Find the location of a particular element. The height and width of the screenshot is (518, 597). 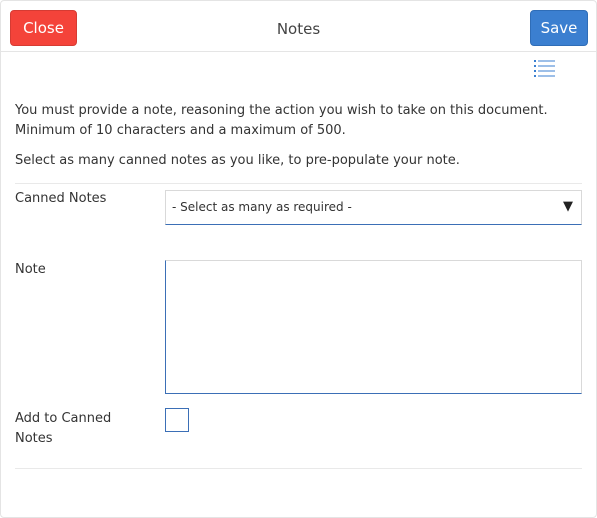

add-to-canned-checkbox is located at coordinates (177, 420).